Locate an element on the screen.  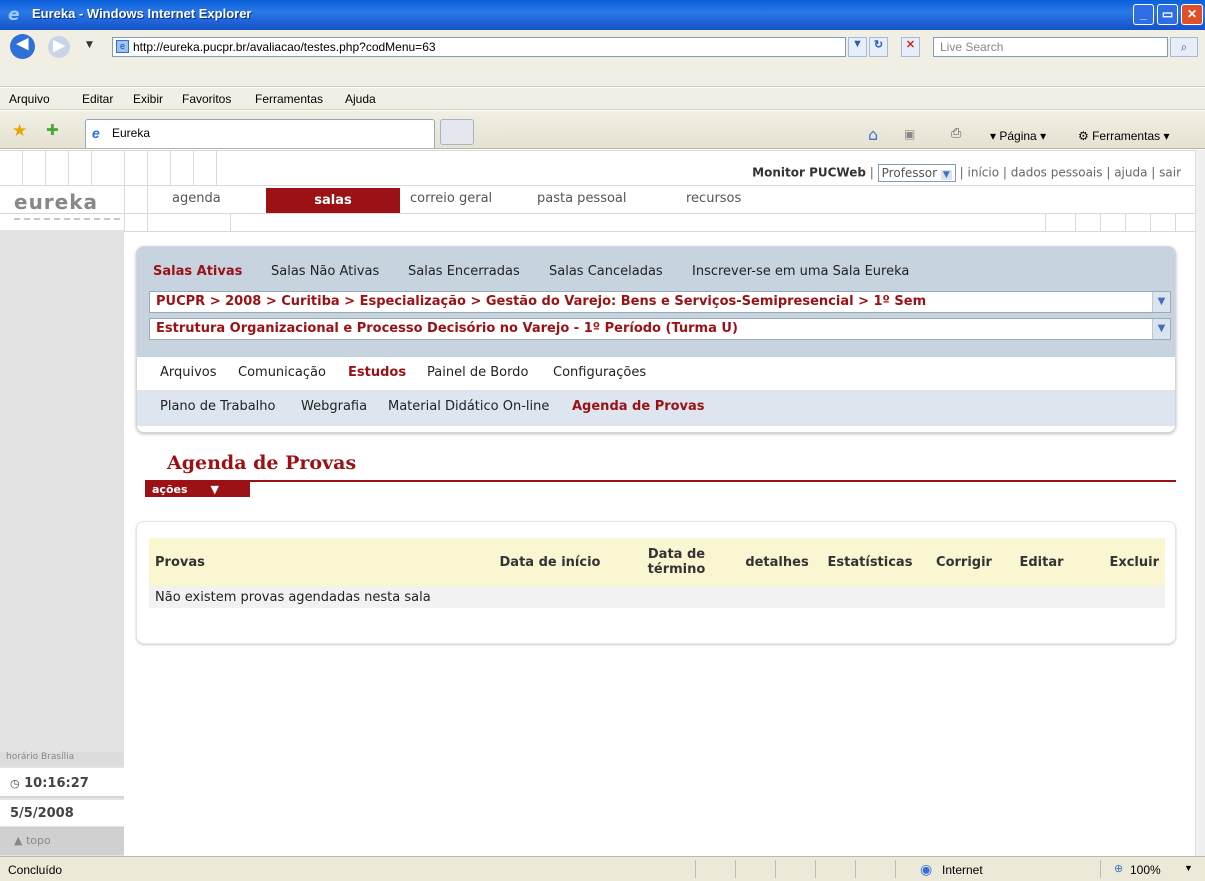
tab-estudos: Estudos is located at coordinates (377, 372).